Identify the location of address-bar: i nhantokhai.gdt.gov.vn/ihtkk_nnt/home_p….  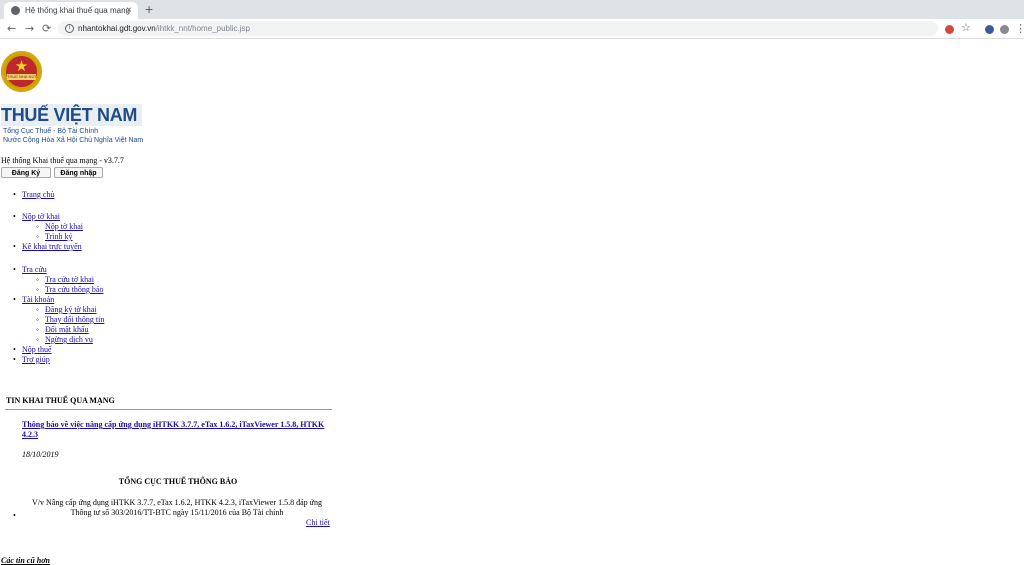
(514, 28).